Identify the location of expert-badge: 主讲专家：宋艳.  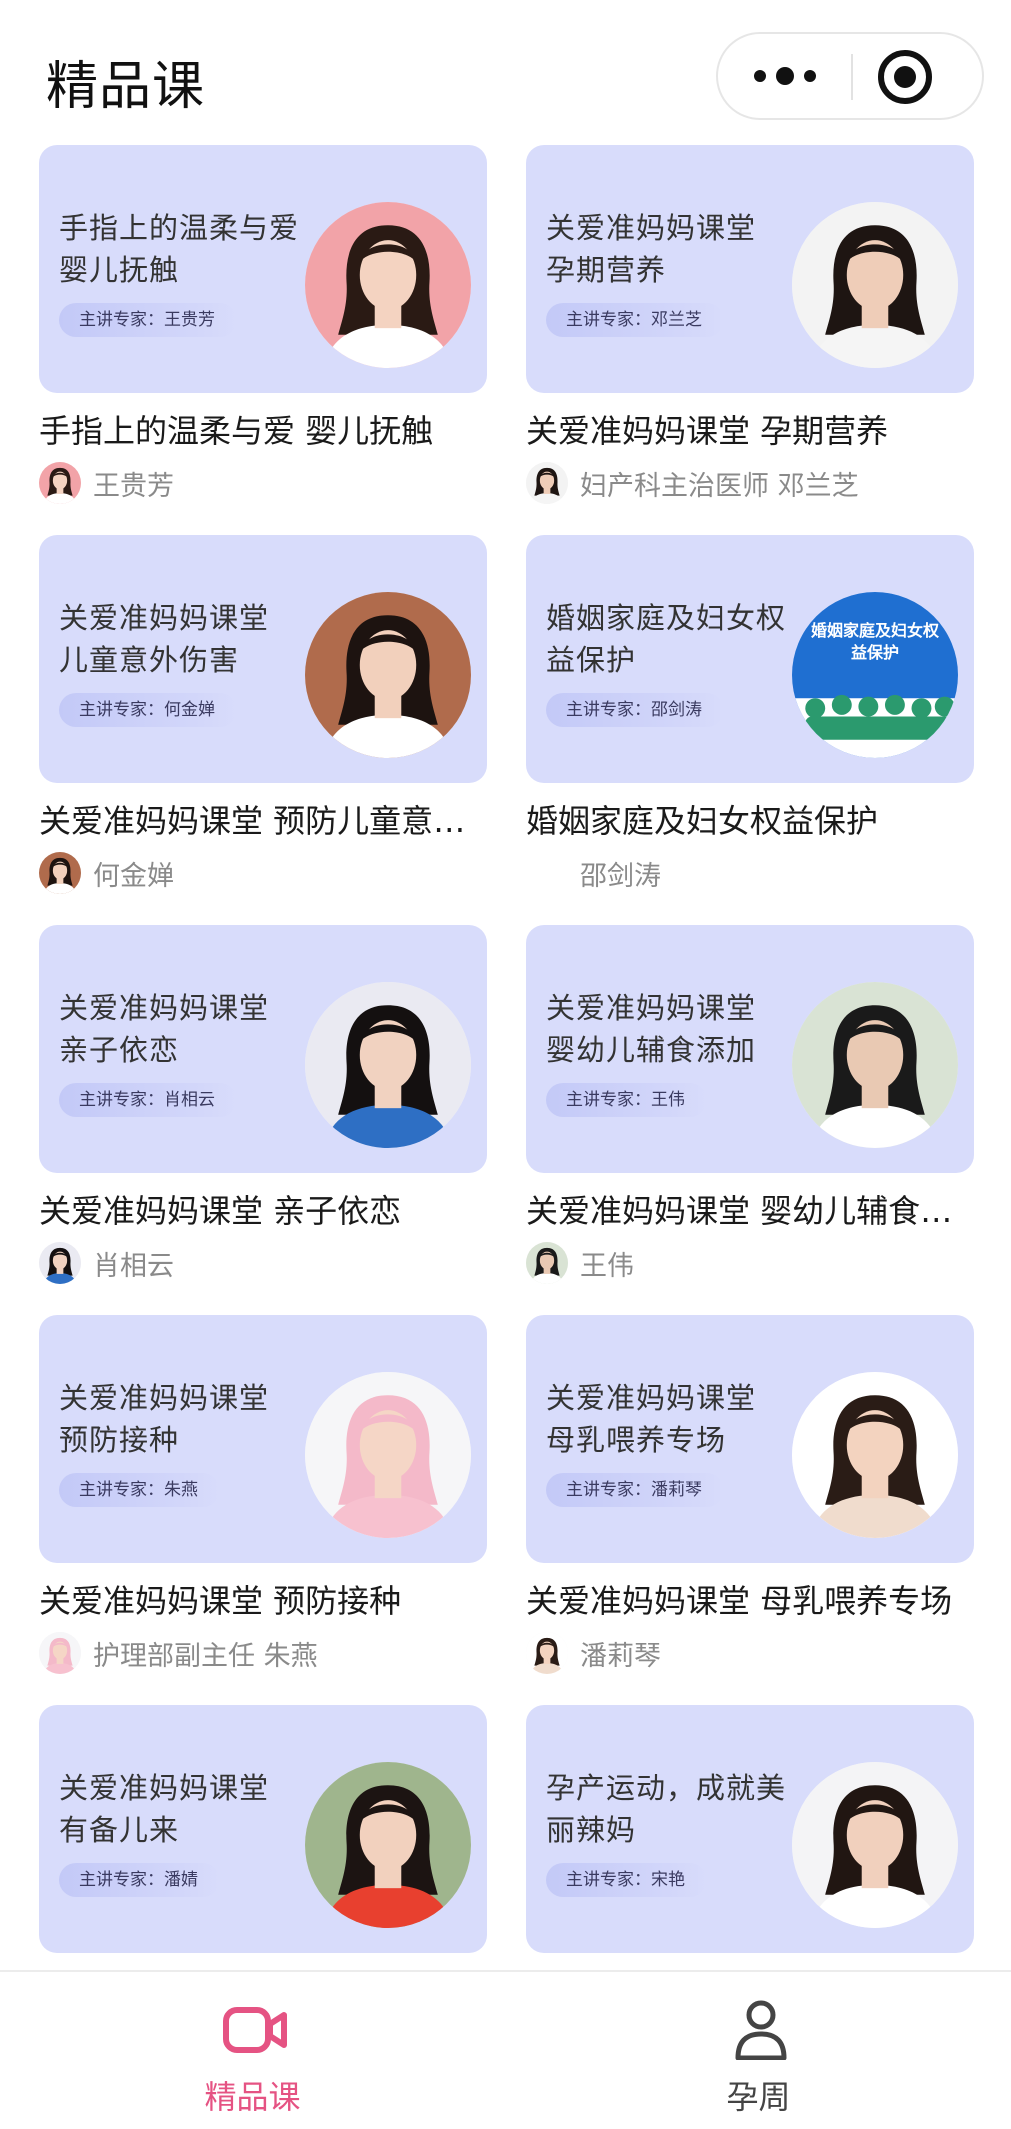
(626, 1880).